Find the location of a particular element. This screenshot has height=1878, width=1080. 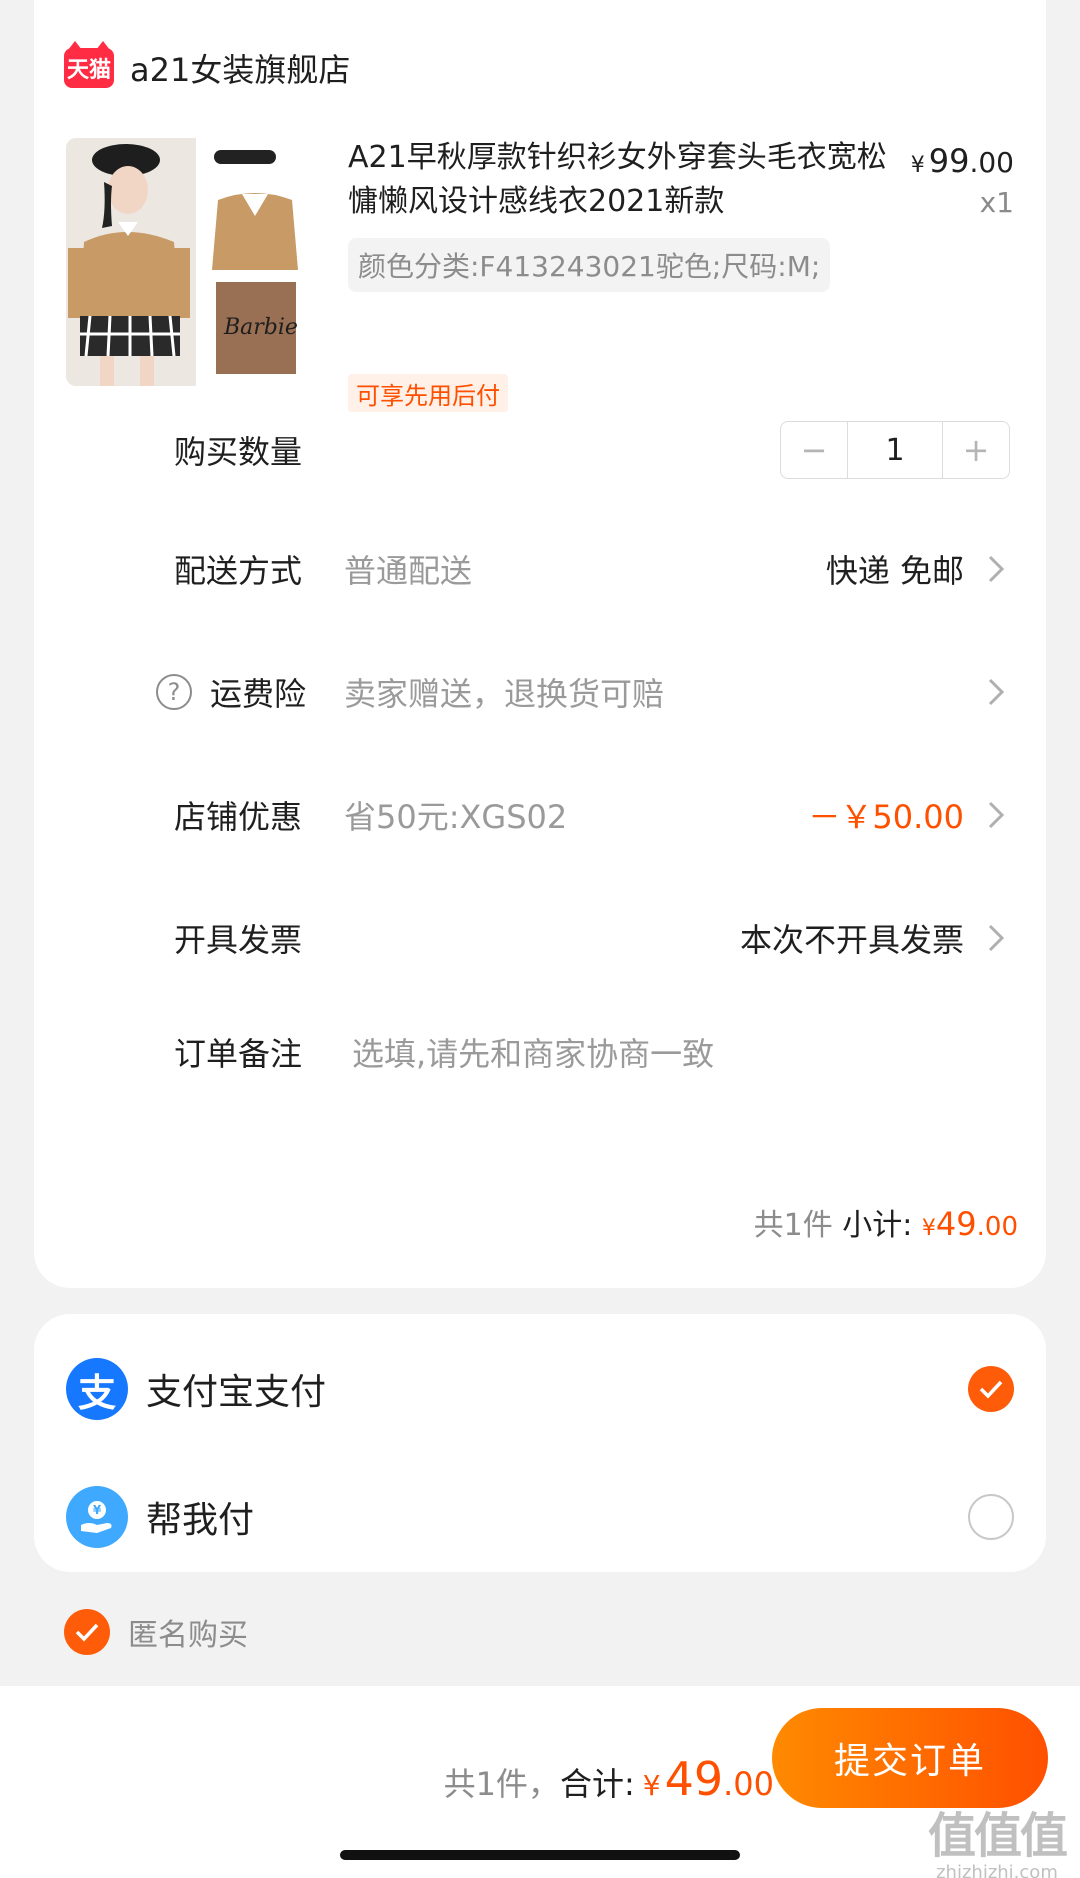

discount-amount: －￥50.00 is located at coordinates (886, 817).